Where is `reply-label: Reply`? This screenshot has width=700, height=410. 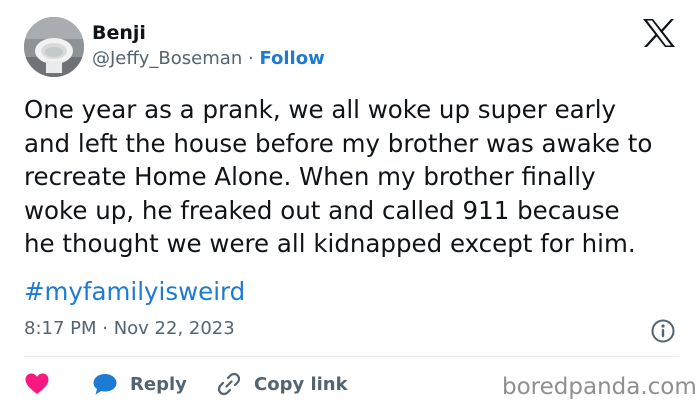
reply-label: Reply is located at coordinates (158, 384).